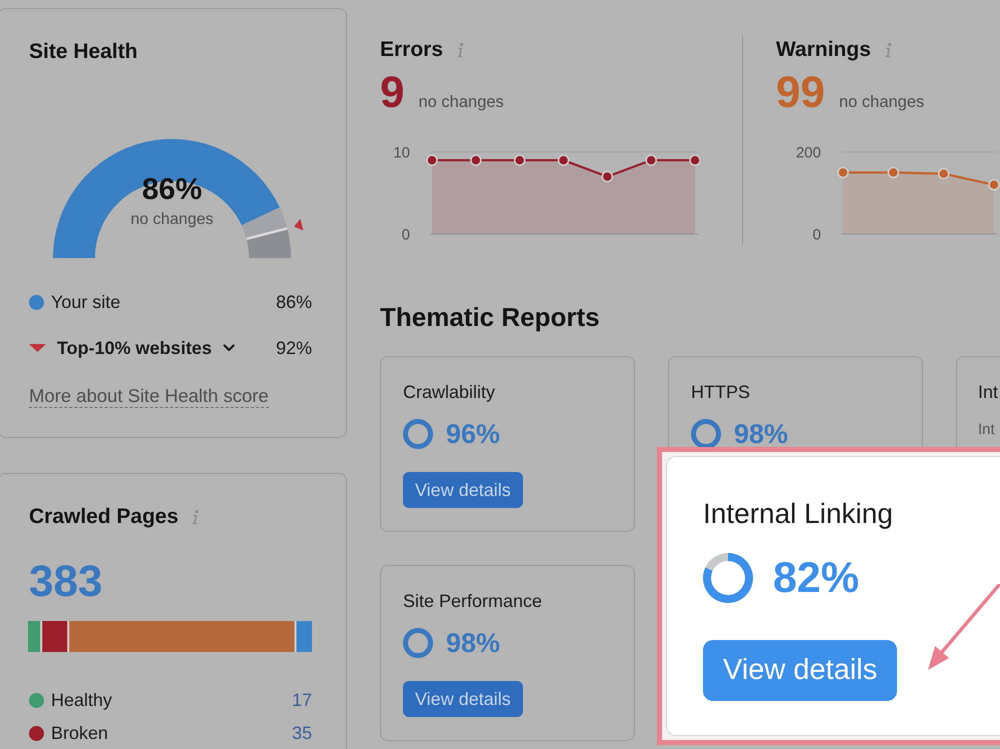 The height and width of the screenshot is (749, 1000). Describe the element at coordinates (149, 396) in the screenshot. I see `site-health-link: More about Site Health score` at that location.